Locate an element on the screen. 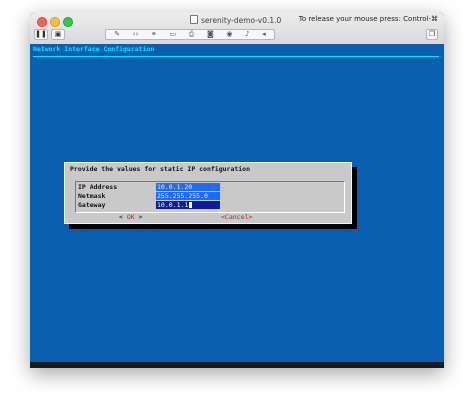 Image resolution: width=474 pixels, height=398 pixels. screen-bottom-bar is located at coordinates (237, 365).